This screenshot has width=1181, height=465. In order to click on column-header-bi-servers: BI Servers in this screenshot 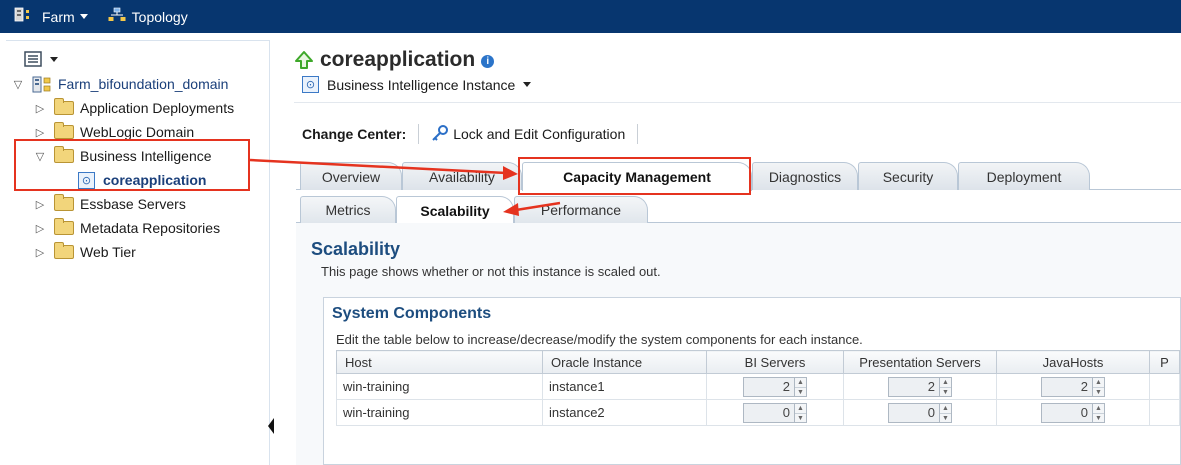, I will do `click(775, 362)`.